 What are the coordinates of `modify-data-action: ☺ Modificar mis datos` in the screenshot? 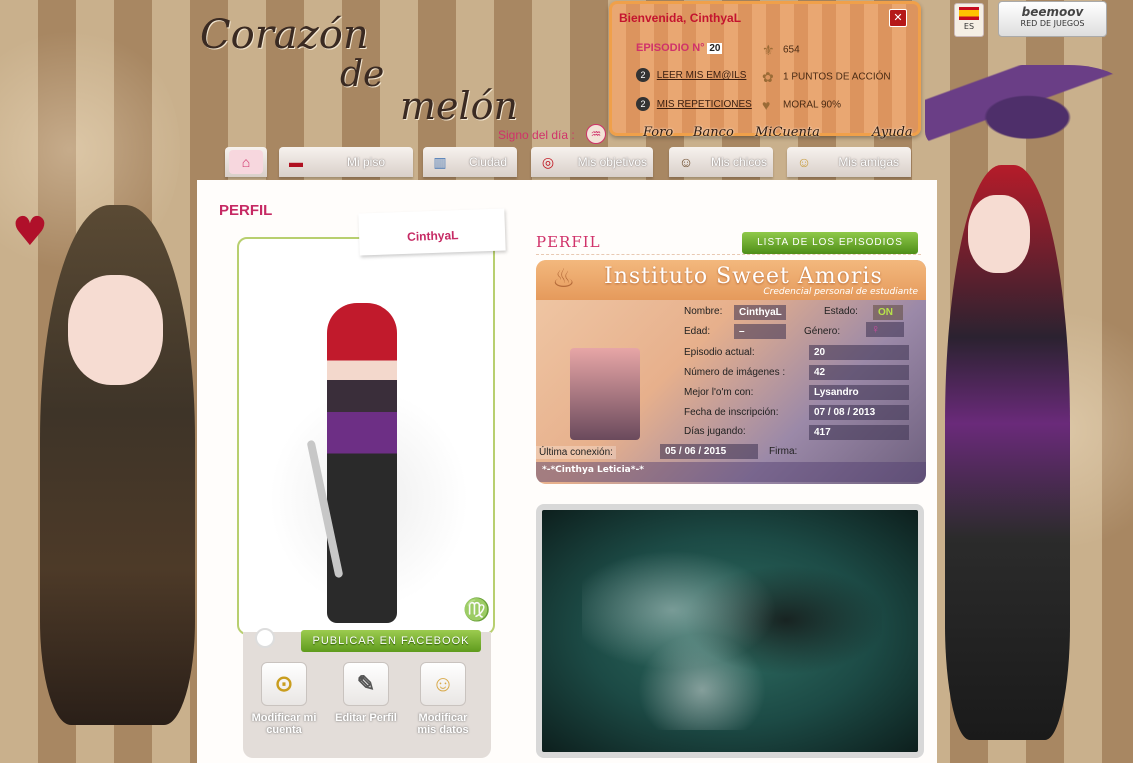 It's located at (443, 699).